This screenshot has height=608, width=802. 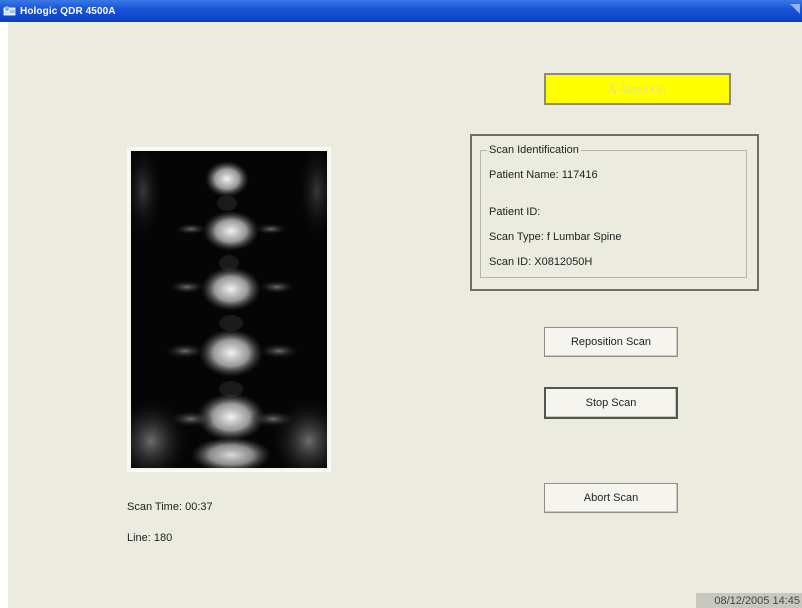 I want to click on stop-scan-button: Stop Scan, so click(x=611, y=403).